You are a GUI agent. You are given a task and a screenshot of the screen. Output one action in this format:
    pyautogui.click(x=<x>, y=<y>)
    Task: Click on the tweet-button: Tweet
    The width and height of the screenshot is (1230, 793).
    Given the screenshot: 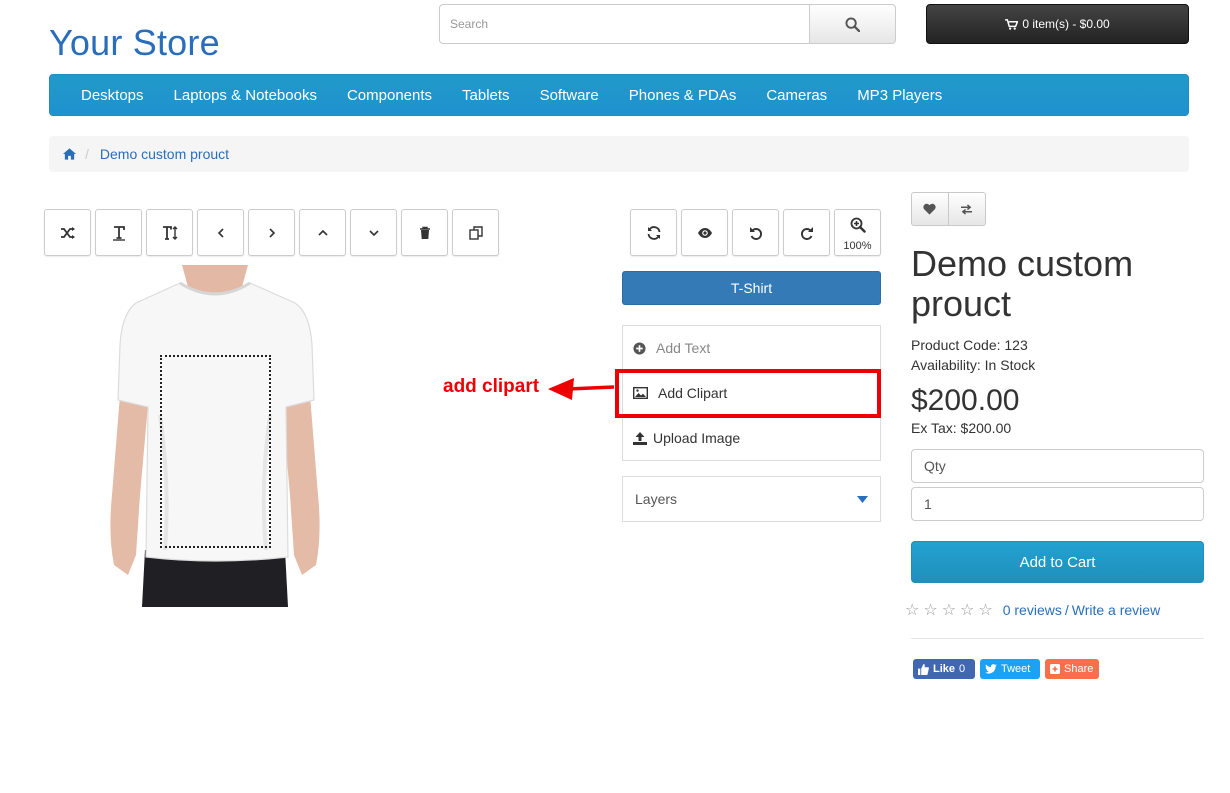 What is the action you would take?
    pyautogui.click(x=1010, y=669)
    